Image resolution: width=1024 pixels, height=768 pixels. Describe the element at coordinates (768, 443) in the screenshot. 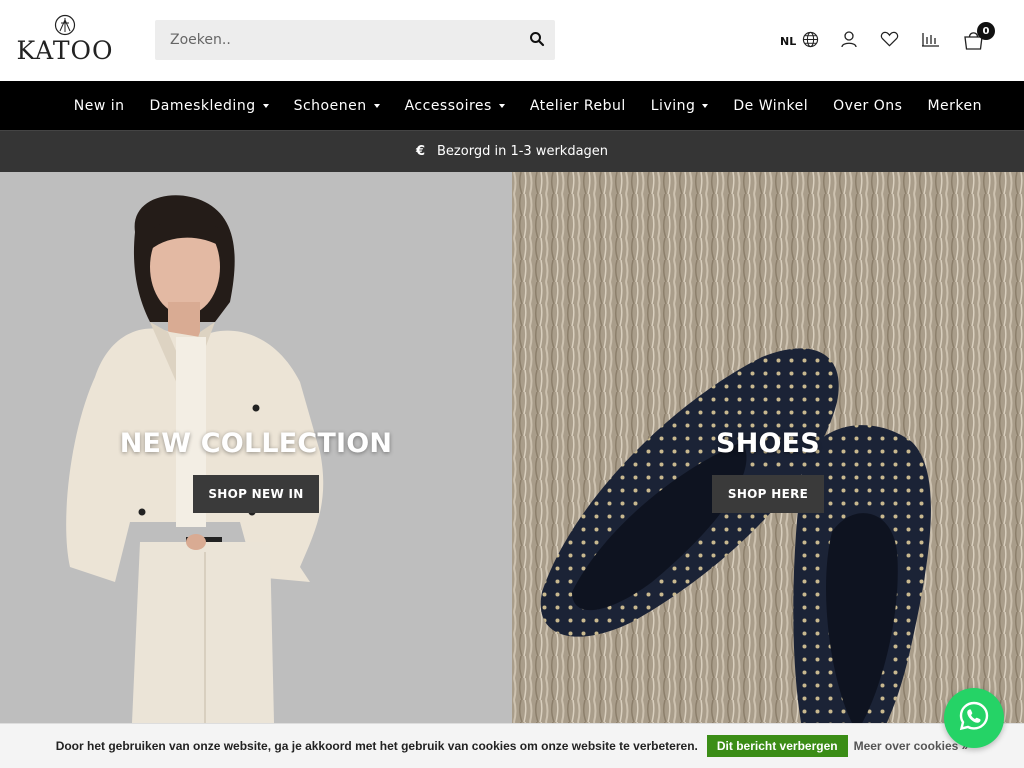

I see `hero-right-title: SHOES` at that location.